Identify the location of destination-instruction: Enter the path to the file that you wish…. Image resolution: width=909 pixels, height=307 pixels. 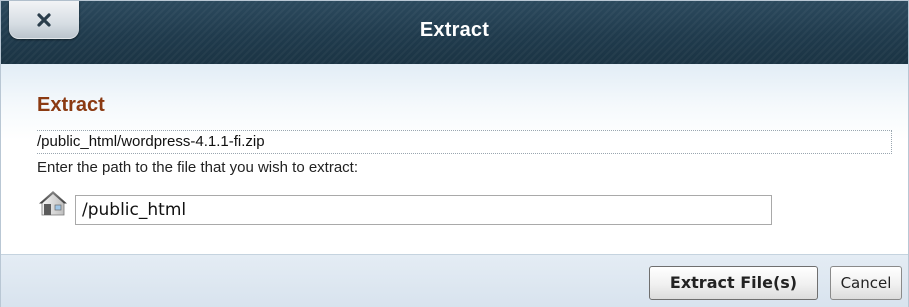
(198, 167).